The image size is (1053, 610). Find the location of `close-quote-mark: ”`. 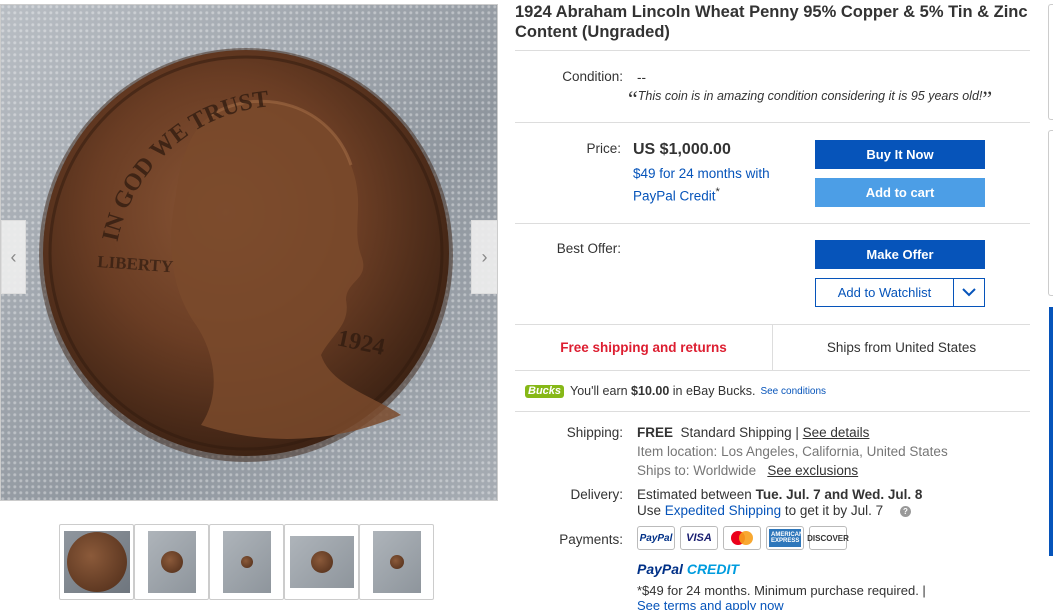

close-quote-mark: ” is located at coordinates (987, 98).